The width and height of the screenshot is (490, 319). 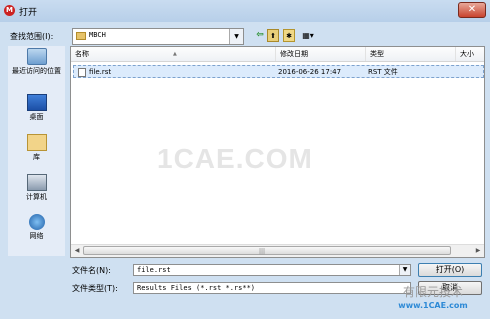 I want to click on scroll-thumb: |||, so click(x=267, y=250).